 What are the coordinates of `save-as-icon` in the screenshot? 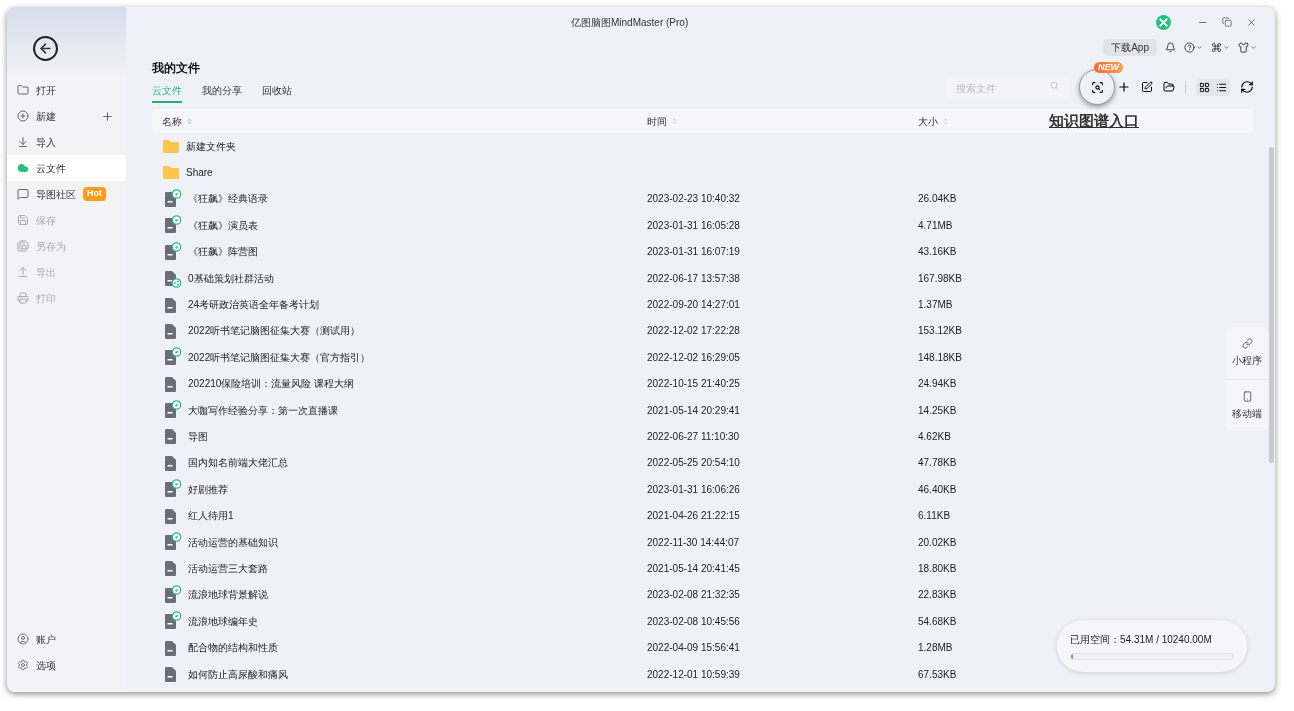 It's located at (23, 246).